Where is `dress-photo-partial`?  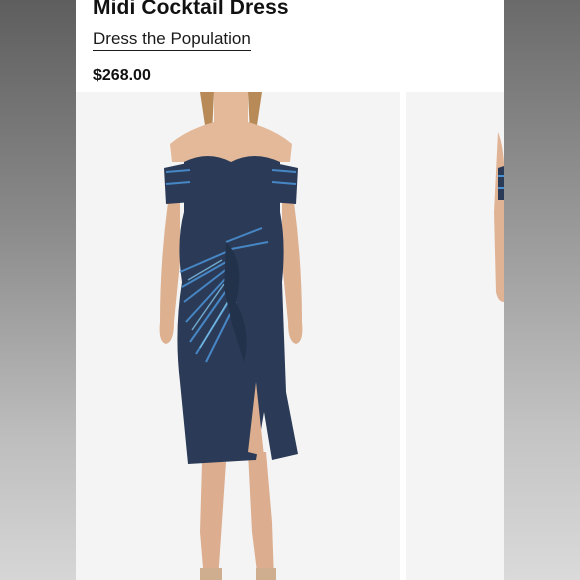 dress-photo-partial is located at coordinates (499, 217).